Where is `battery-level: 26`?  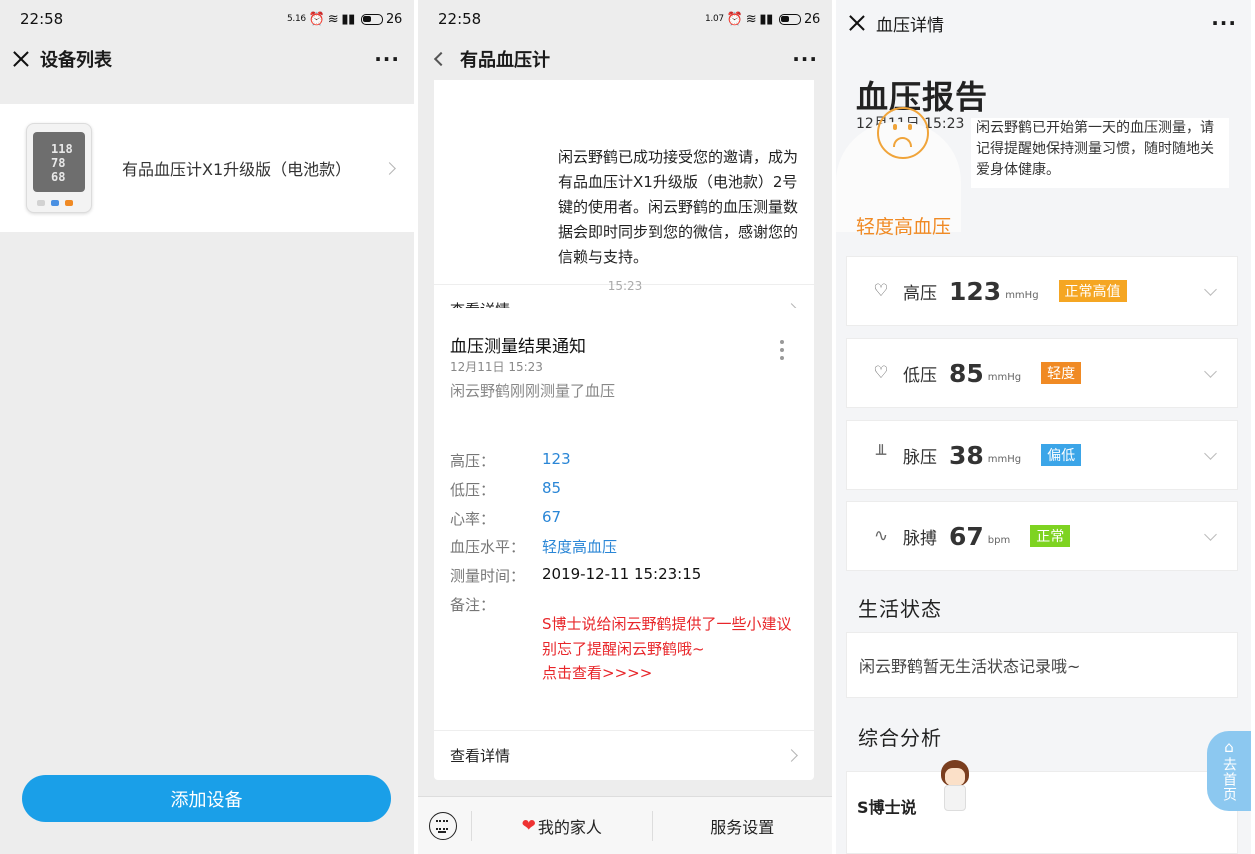 battery-level: 26 is located at coordinates (394, 19).